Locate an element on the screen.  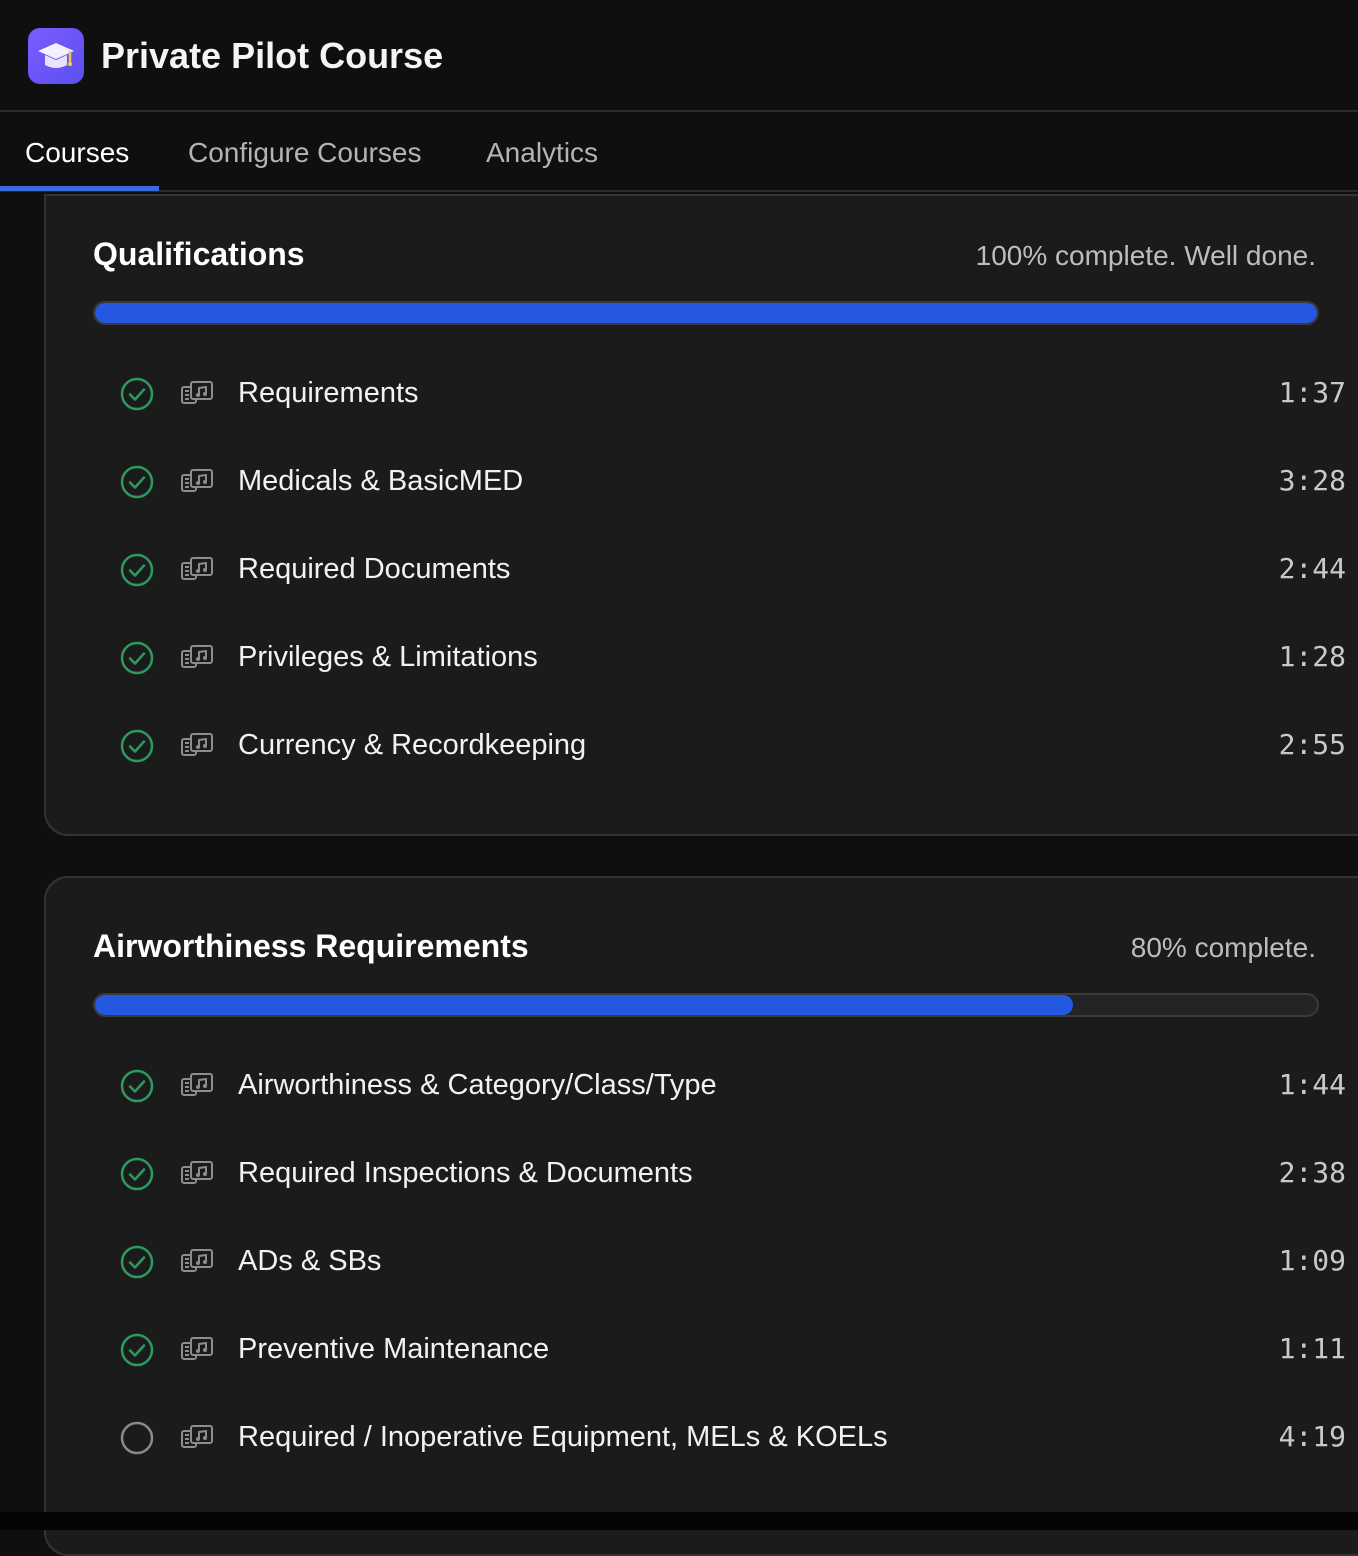
lesson-title: Medicals & BasicMED is located at coordinates (381, 481).